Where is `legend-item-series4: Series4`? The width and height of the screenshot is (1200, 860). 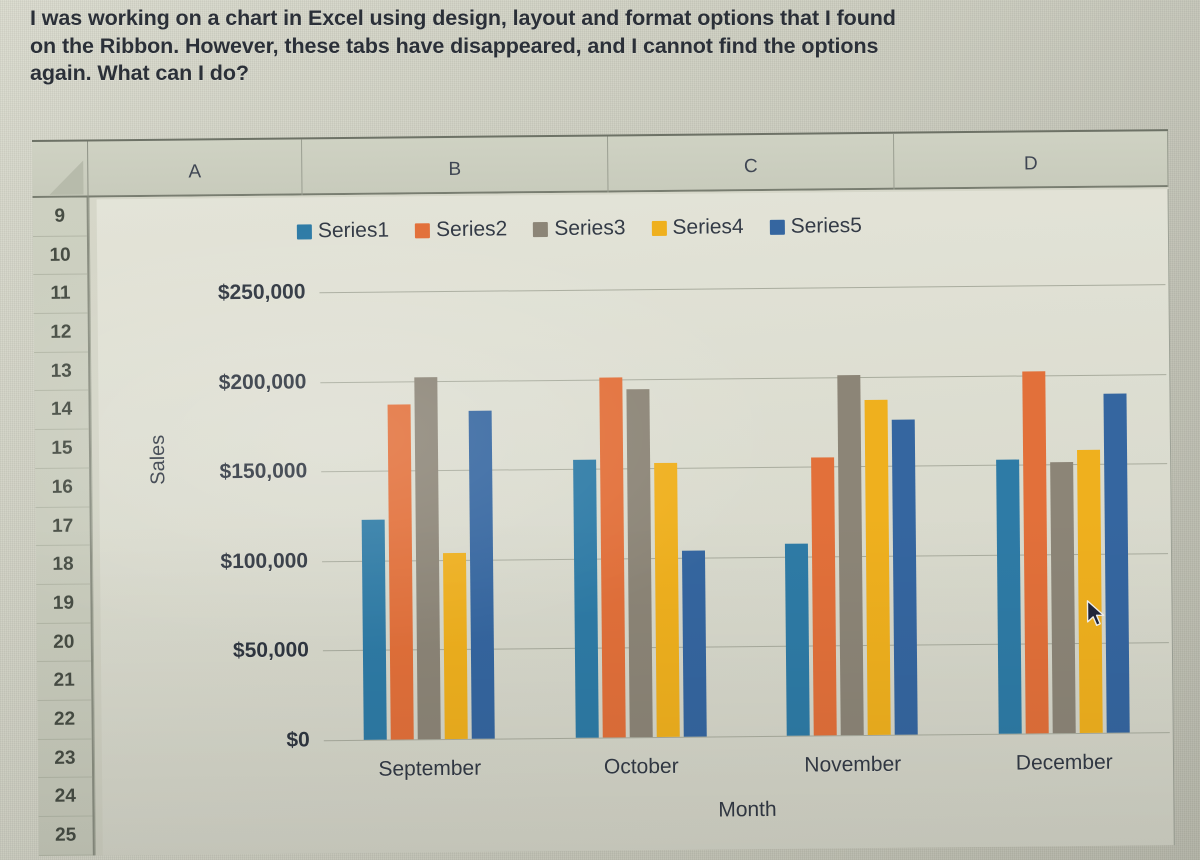 legend-item-series4: Series4 is located at coordinates (697, 227).